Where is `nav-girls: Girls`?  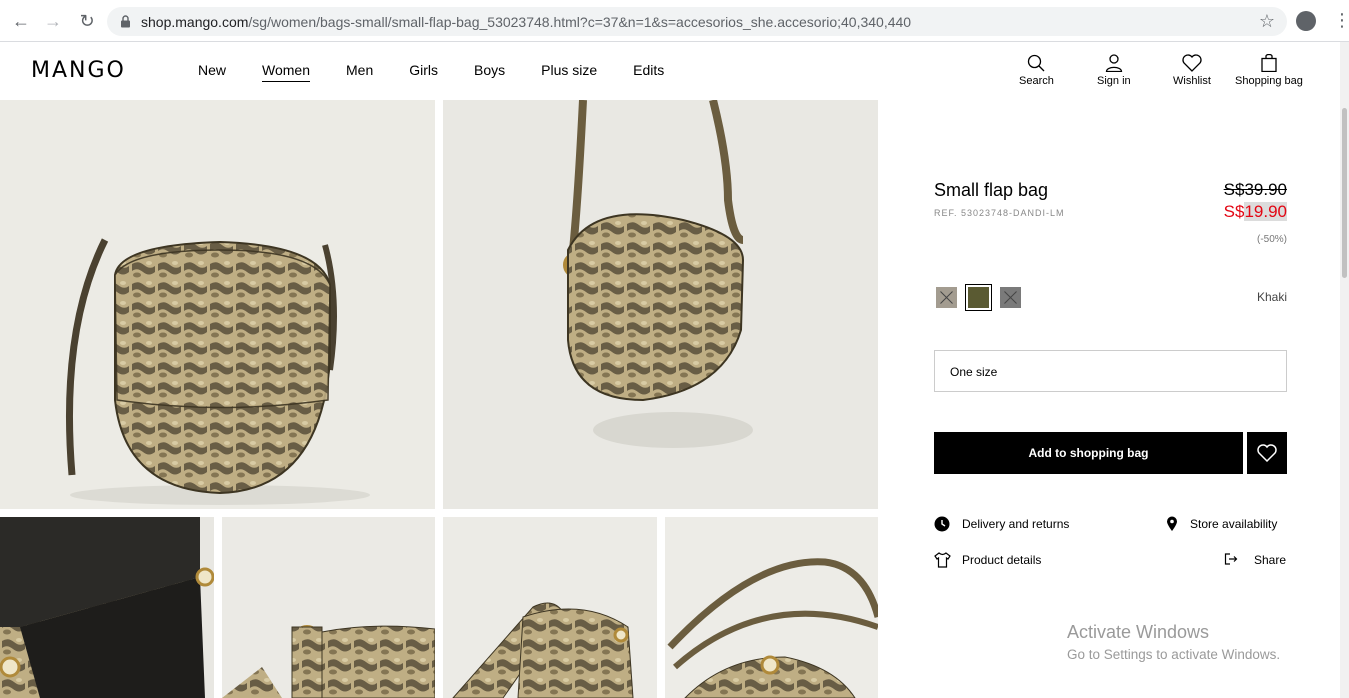 nav-girls: Girls is located at coordinates (423, 72).